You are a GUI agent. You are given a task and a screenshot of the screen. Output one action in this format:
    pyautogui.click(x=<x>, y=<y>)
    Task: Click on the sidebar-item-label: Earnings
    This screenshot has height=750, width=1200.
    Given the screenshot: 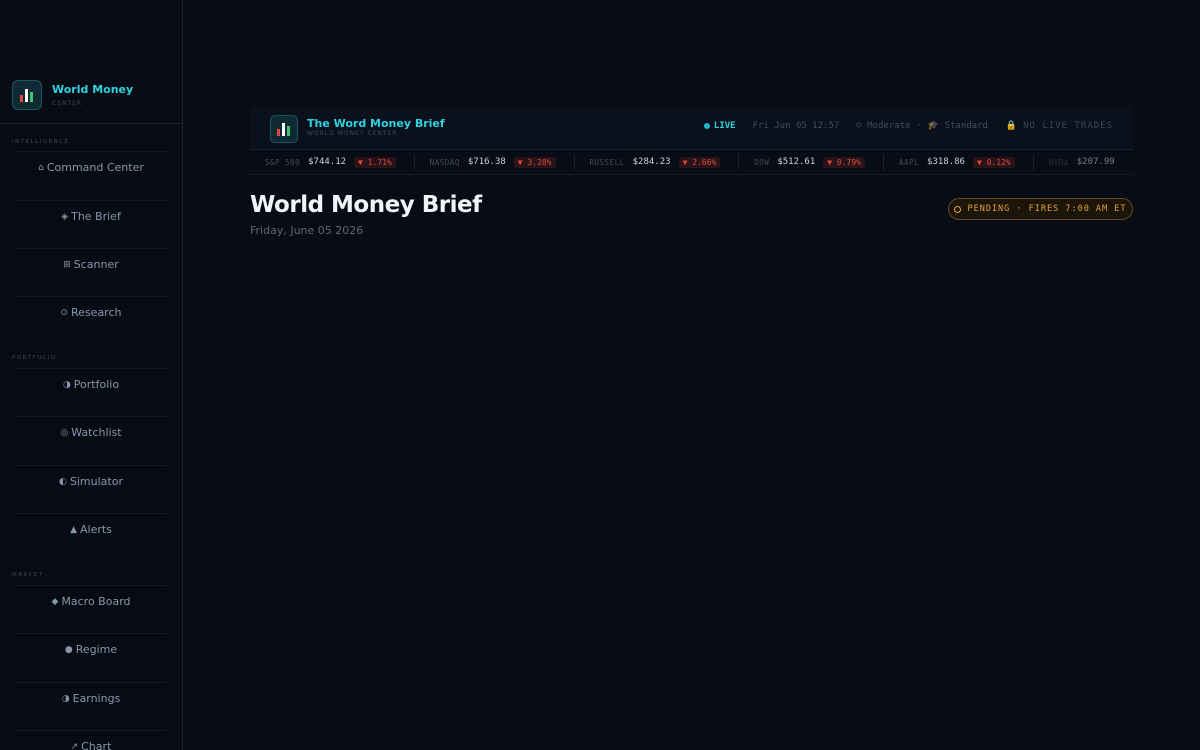 What is the action you would take?
    pyautogui.click(x=96, y=698)
    